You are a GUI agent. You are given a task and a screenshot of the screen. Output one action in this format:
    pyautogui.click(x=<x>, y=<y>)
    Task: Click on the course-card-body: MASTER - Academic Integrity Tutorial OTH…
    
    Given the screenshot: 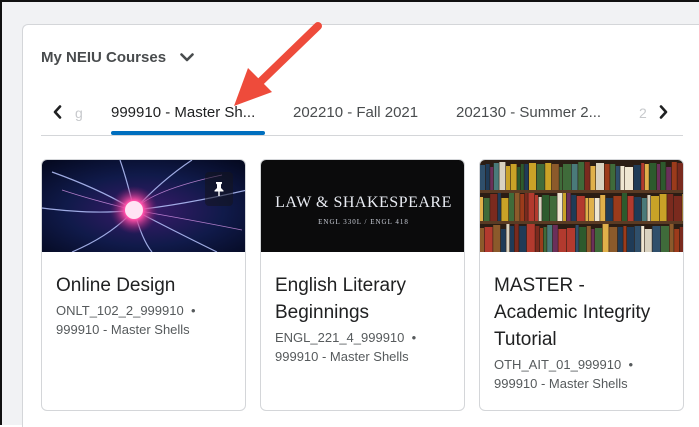 What is the action you would take?
    pyautogui.click(x=581, y=322)
    